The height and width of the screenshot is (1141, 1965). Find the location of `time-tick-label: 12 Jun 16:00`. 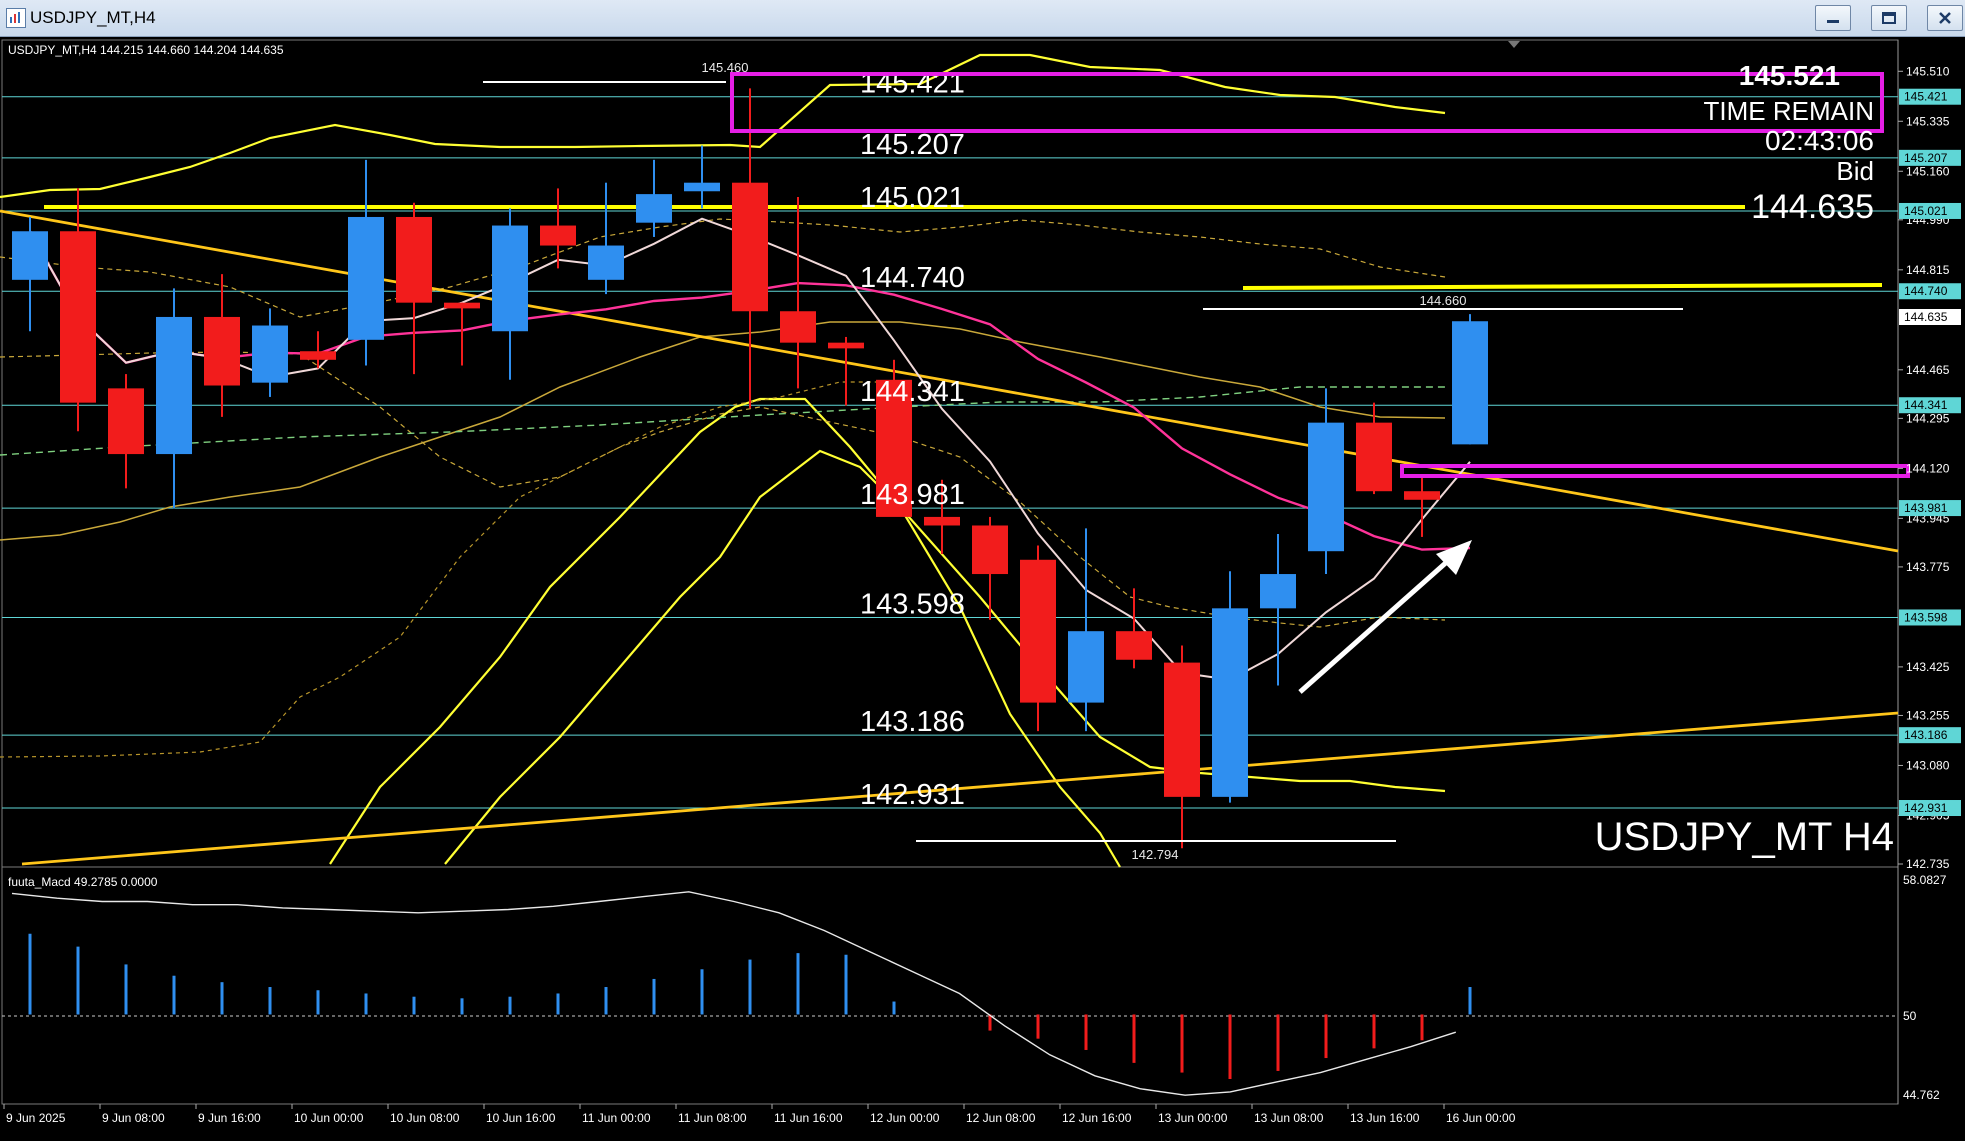

time-tick-label: 12 Jun 16:00 is located at coordinates (1097, 1118).